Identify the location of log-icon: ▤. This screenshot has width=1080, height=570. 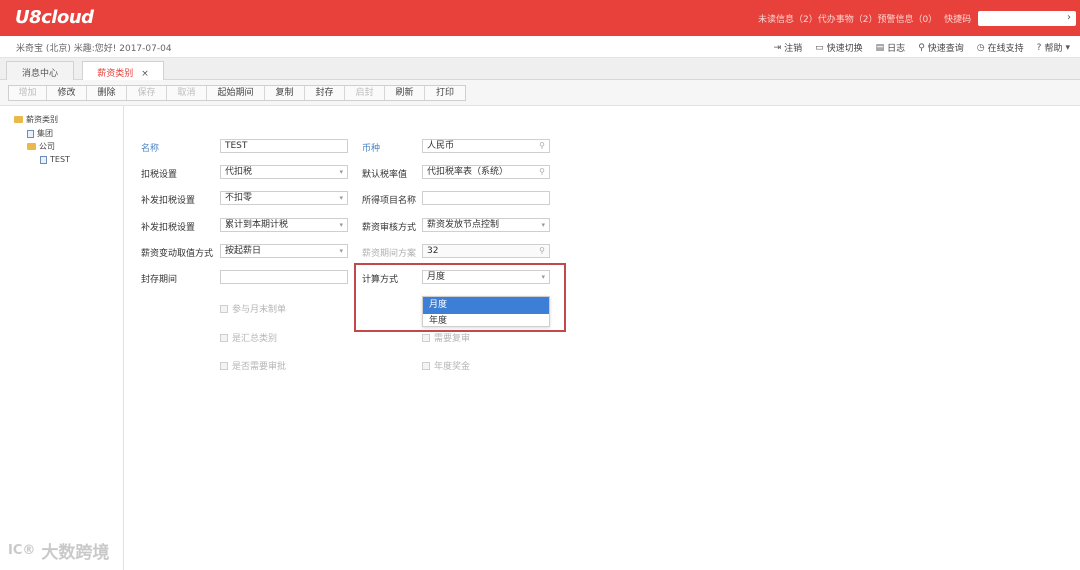
(880, 47).